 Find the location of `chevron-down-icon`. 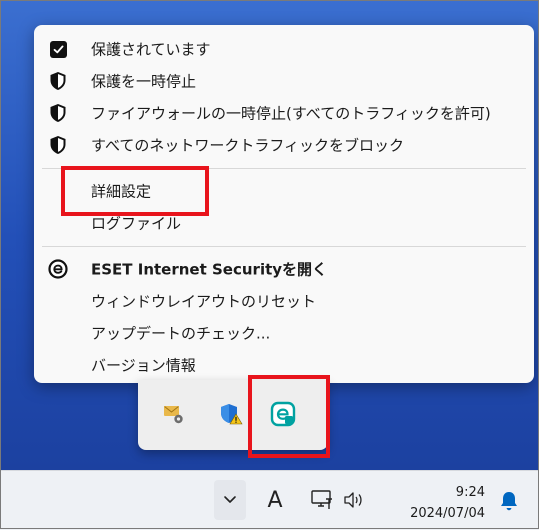

chevron-down-icon is located at coordinates (230, 499).